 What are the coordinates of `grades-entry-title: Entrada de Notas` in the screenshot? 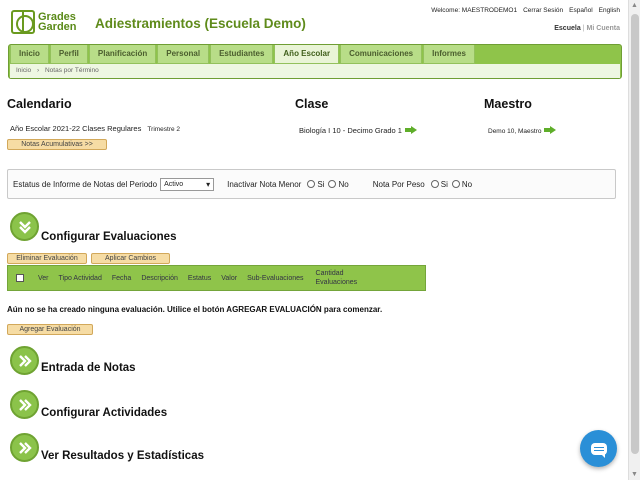 It's located at (88, 368).